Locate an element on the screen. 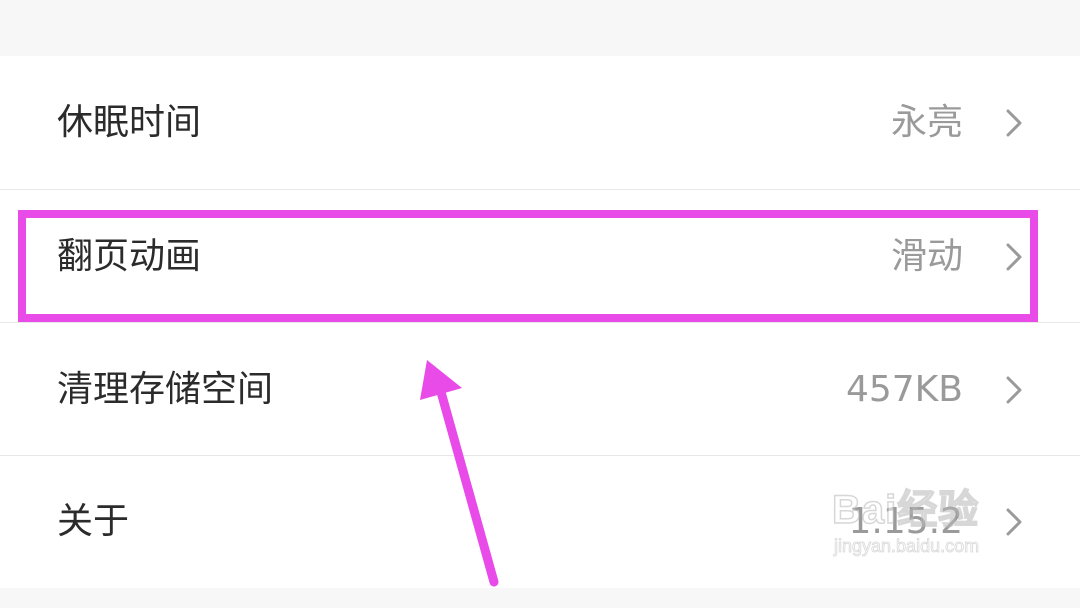 This screenshot has height=608, width=1080. row-value: 457KB is located at coordinates (904, 389).